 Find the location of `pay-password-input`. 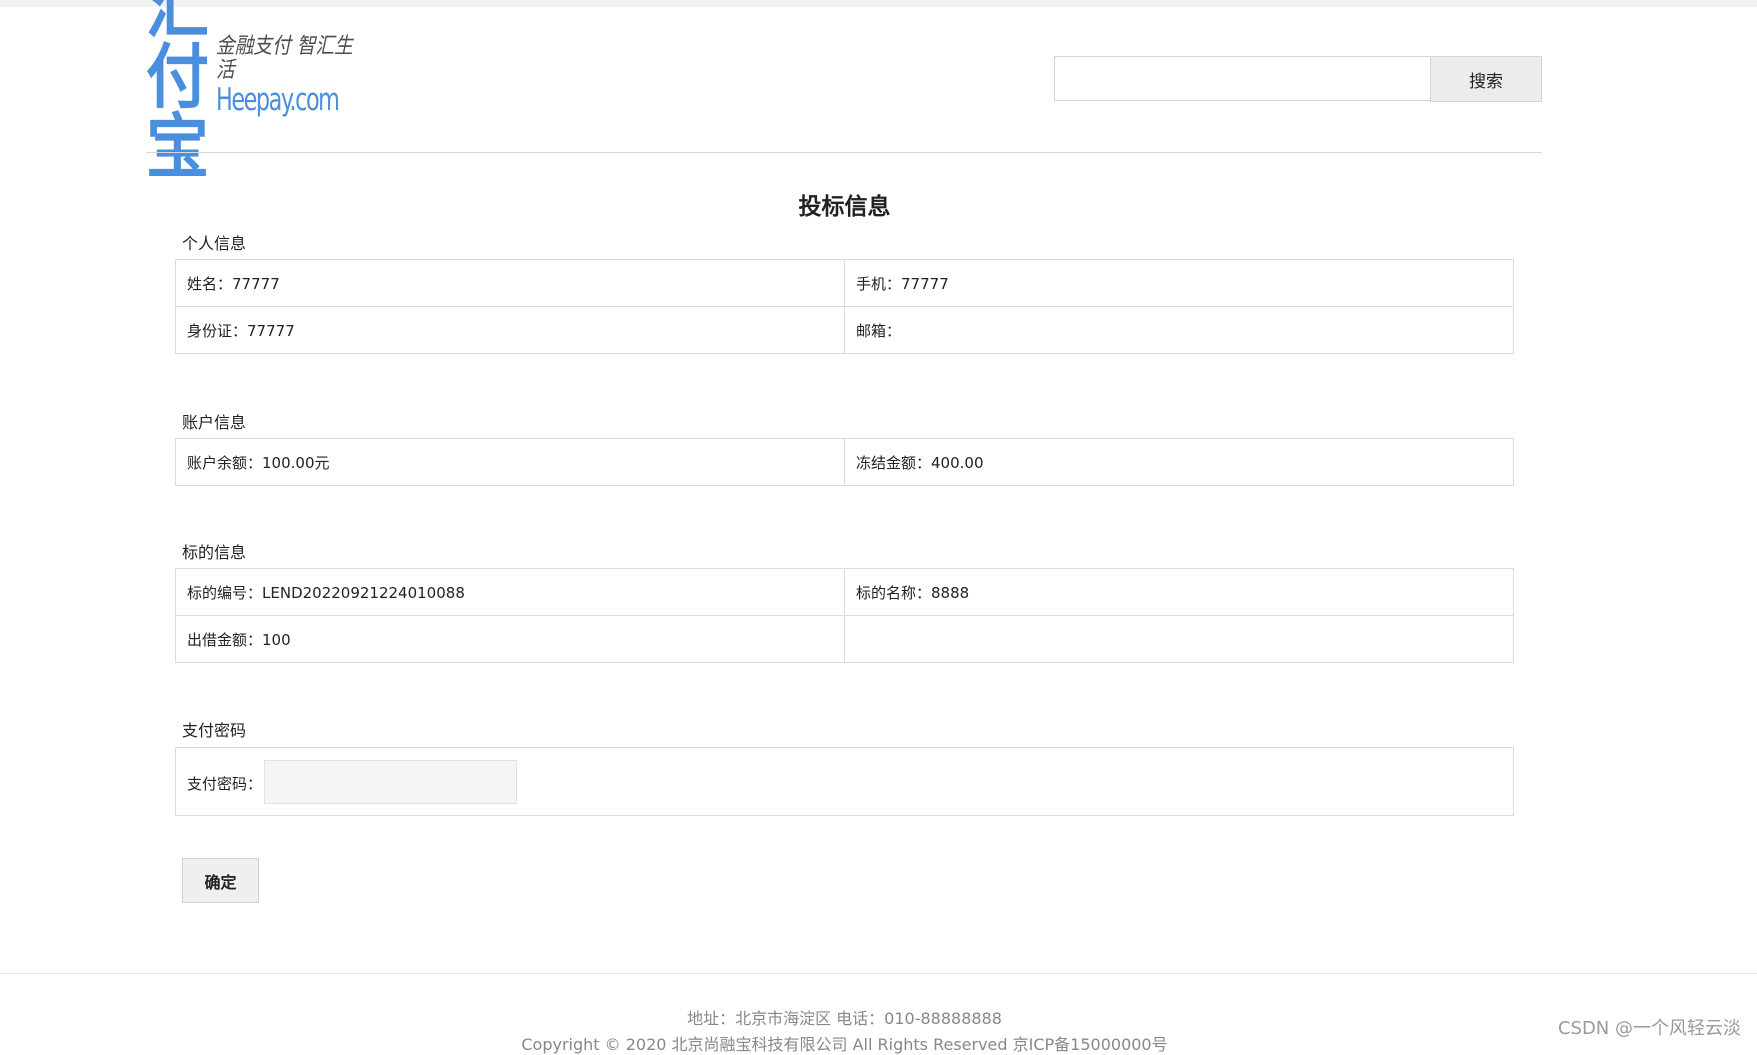

pay-password-input is located at coordinates (390, 782).